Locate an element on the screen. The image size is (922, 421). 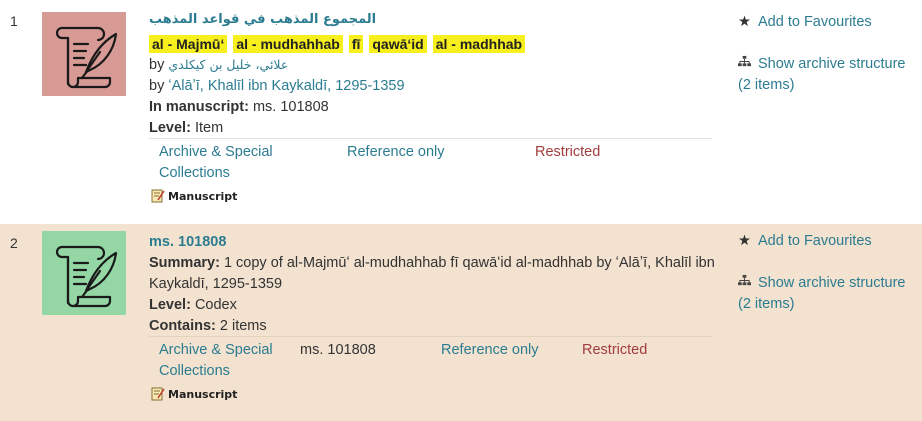
title-word: fī is located at coordinates (356, 44).